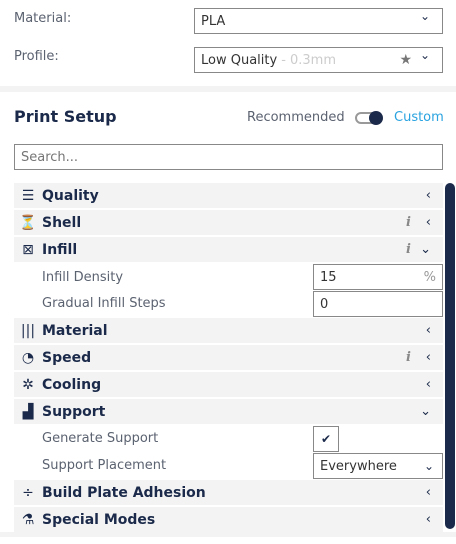 The width and height of the screenshot is (456, 544). What do you see at coordinates (100, 438) in the screenshot?
I see `generate-support-label: Generate Support` at bounding box center [100, 438].